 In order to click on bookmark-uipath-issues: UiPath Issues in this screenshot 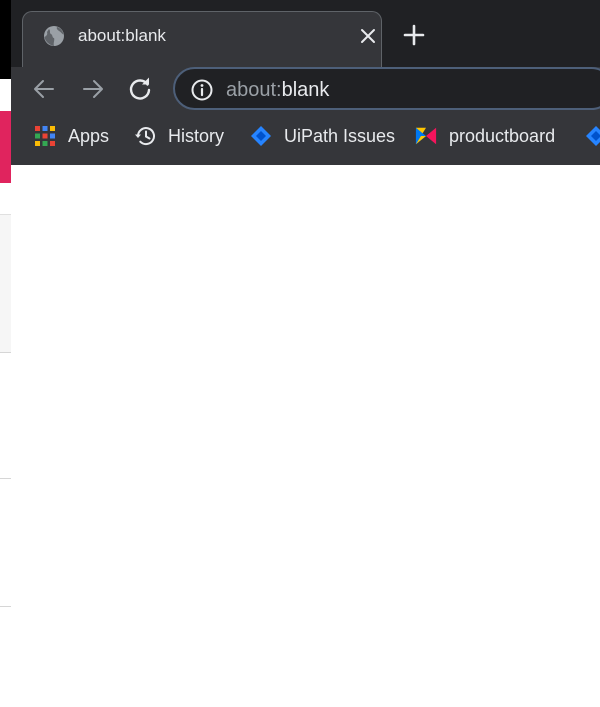, I will do `click(322, 136)`.